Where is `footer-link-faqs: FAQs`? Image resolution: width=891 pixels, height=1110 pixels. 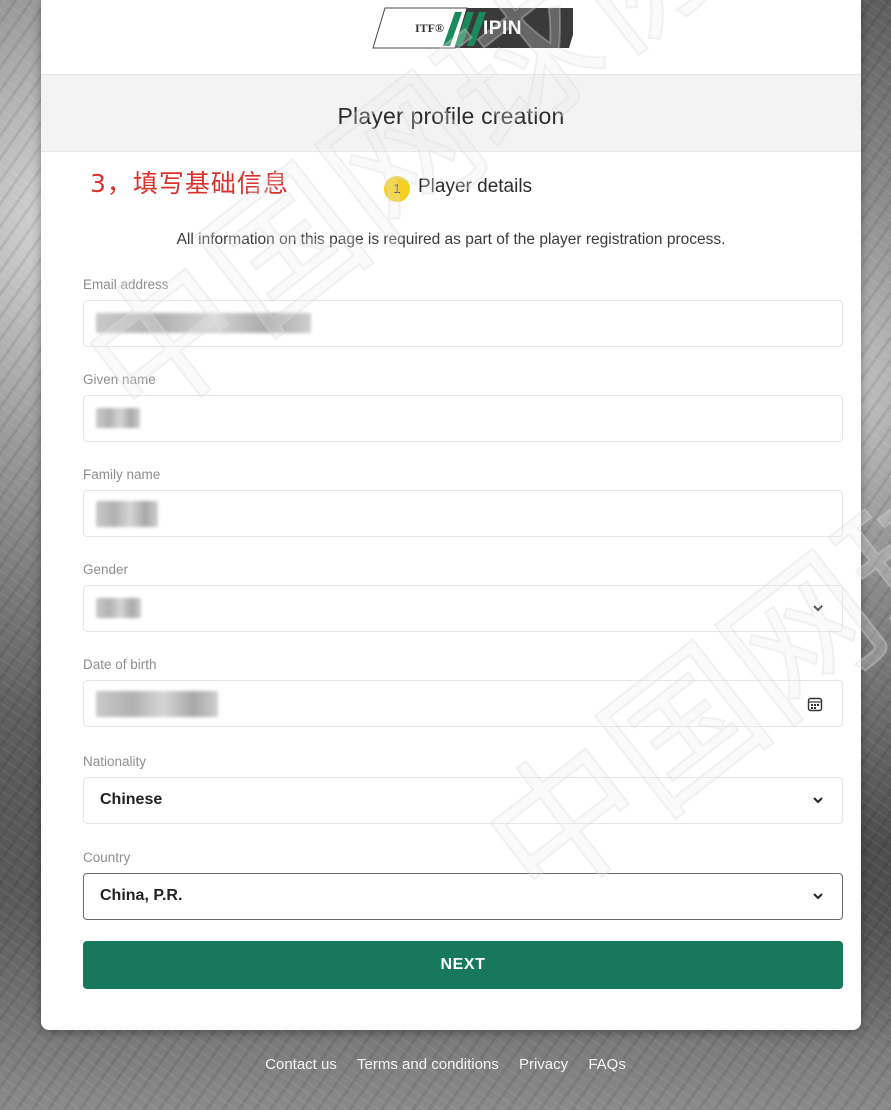 footer-link-faqs: FAQs is located at coordinates (607, 1064).